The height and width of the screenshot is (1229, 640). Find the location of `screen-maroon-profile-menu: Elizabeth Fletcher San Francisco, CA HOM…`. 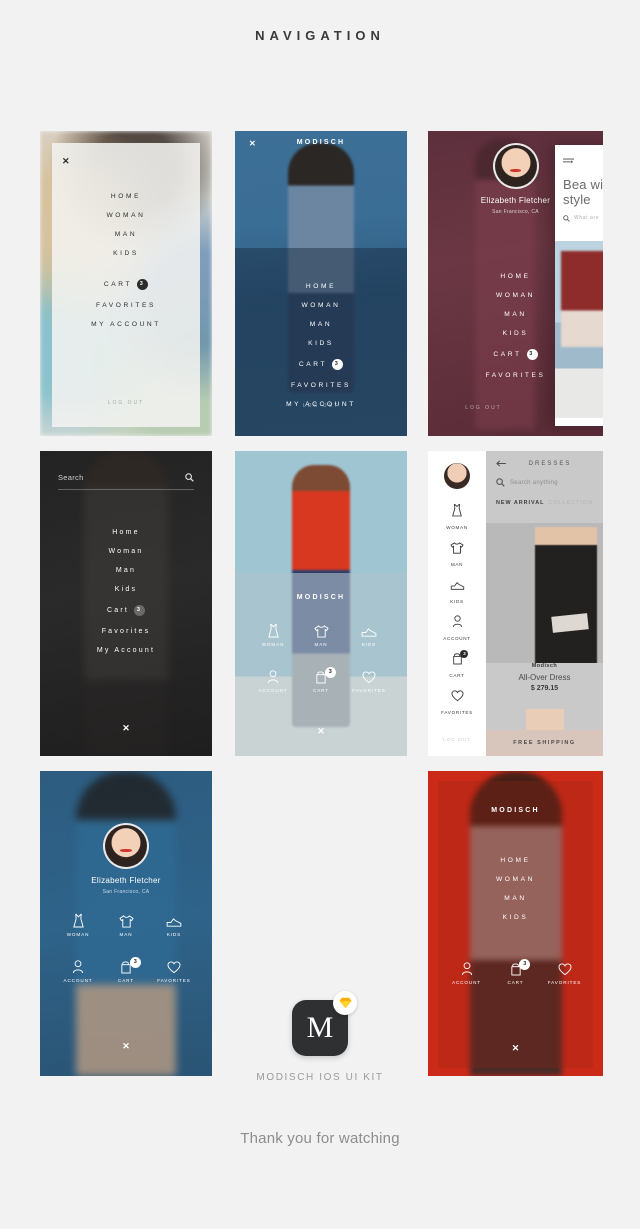

screen-maroon-profile-menu: Elizabeth Fletcher San Francisco, CA HOM… is located at coordinates (515, 283).